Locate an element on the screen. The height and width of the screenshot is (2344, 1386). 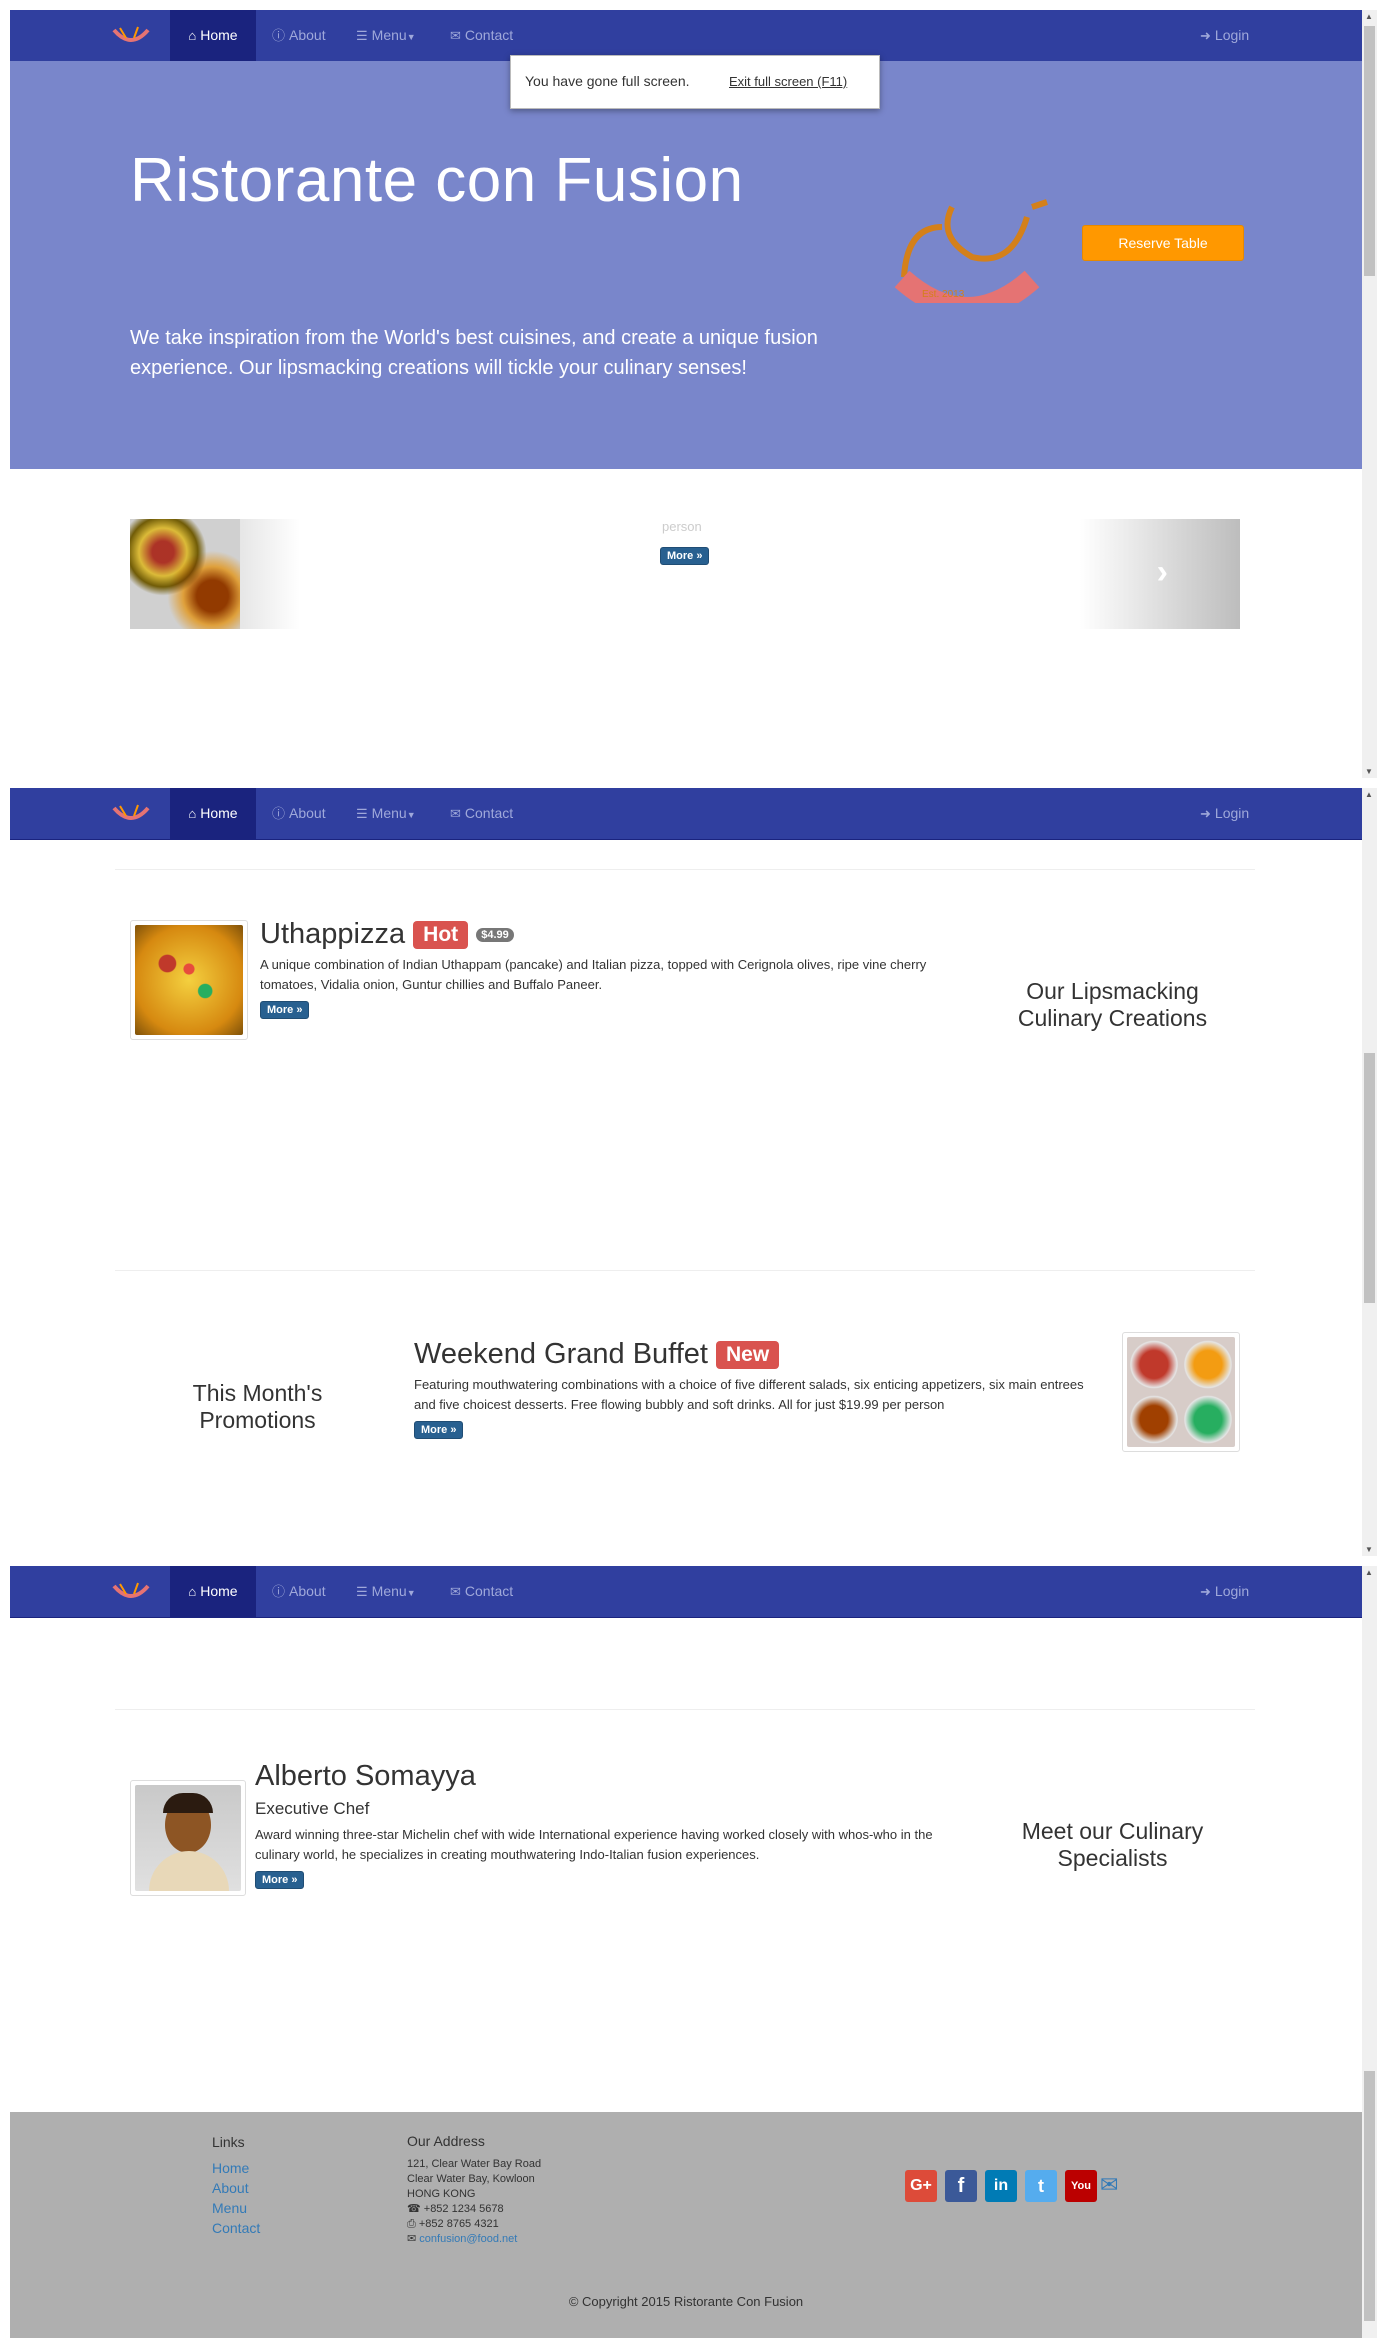
footer-phone: ☎ +852 1234 5678 is located at coordinates (455, 2209).